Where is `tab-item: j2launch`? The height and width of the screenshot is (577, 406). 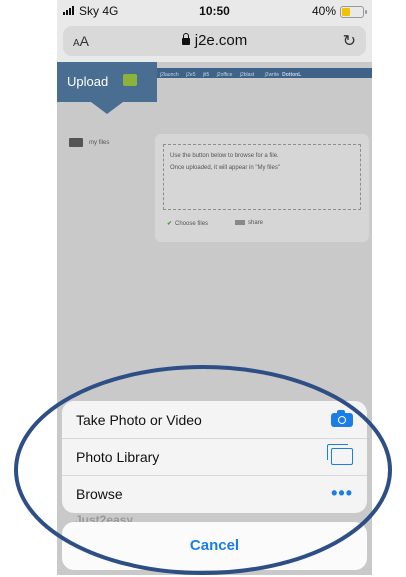
tab-item: j2launch is located at coordinates (169, 75).